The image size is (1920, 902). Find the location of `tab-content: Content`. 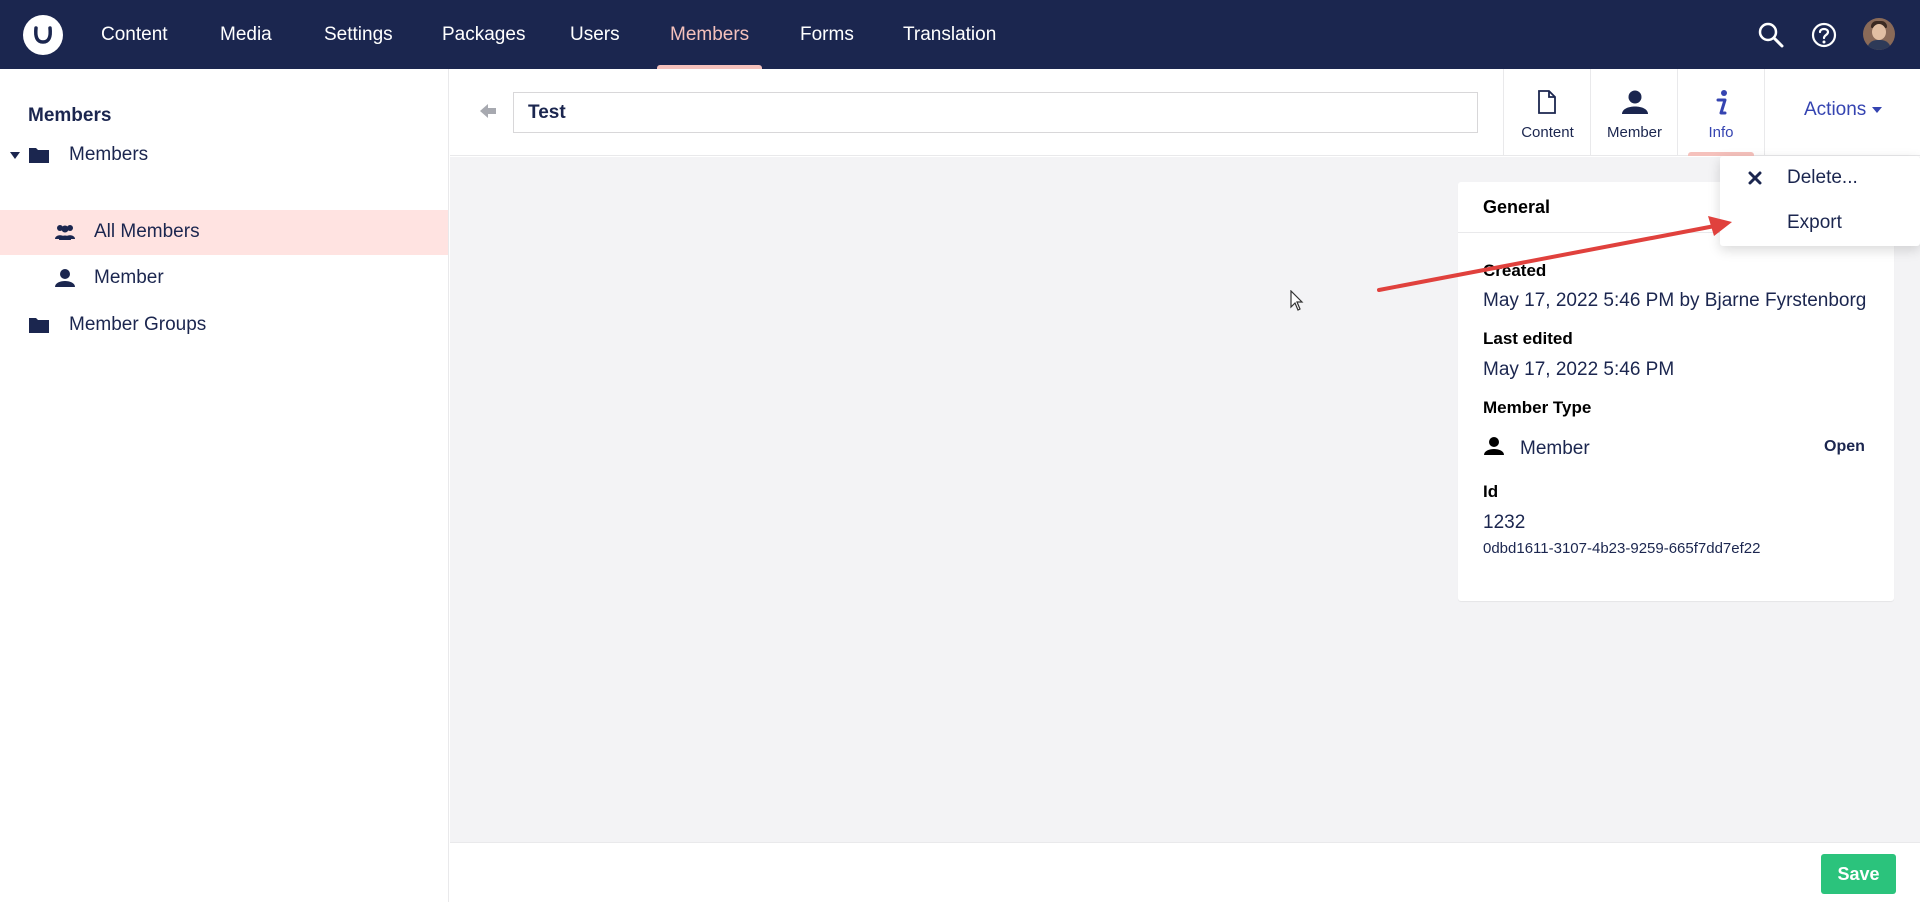

tab-content: Content is located at coordinates (1547, 112).